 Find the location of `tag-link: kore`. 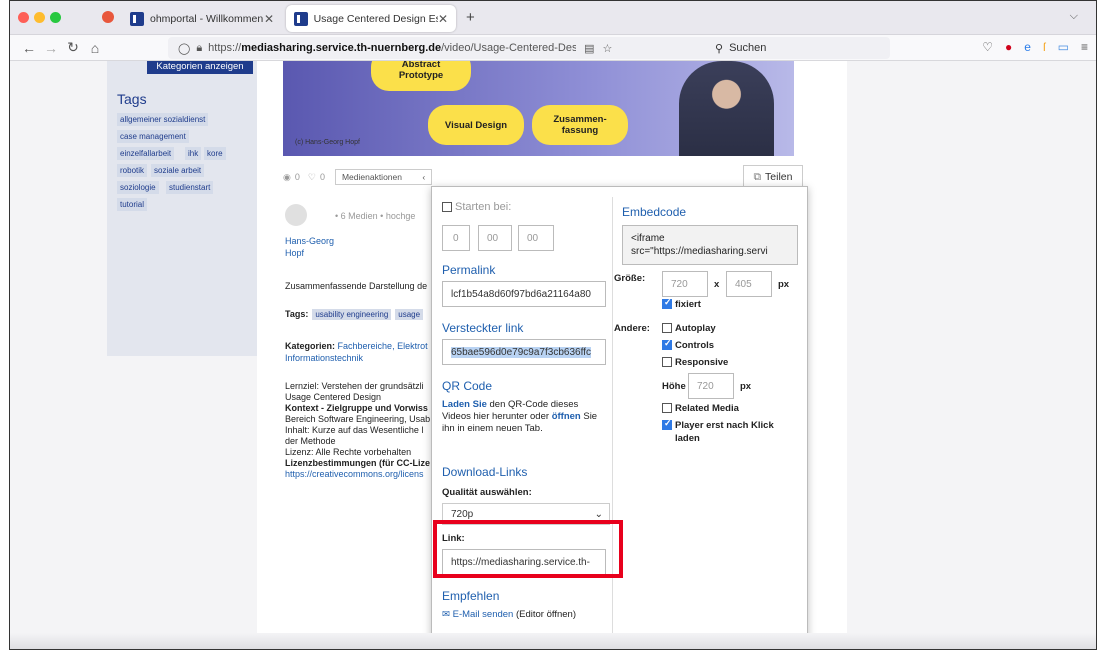

tag-link: kore is located at coordinates (215, 153).